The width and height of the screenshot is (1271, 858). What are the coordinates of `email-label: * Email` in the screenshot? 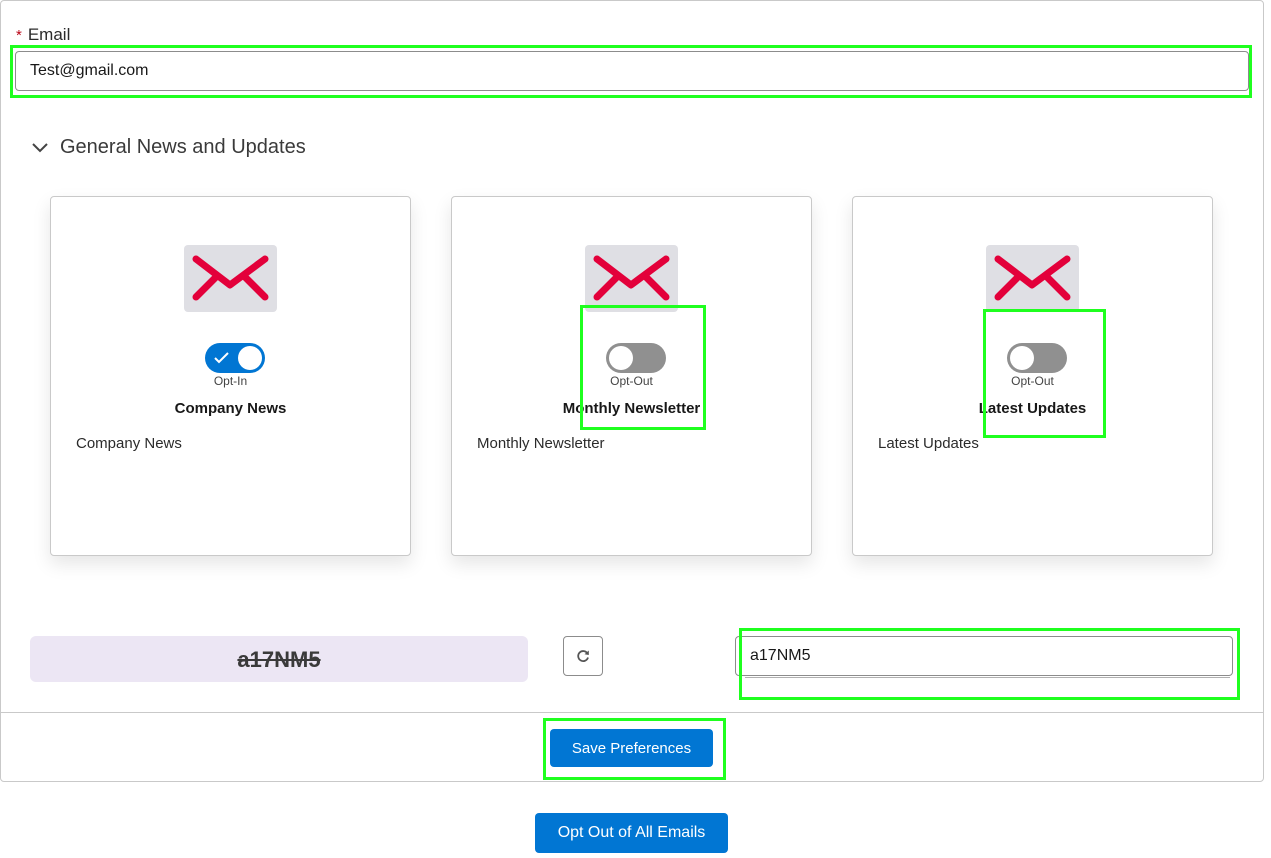 It's located at (43, 35).